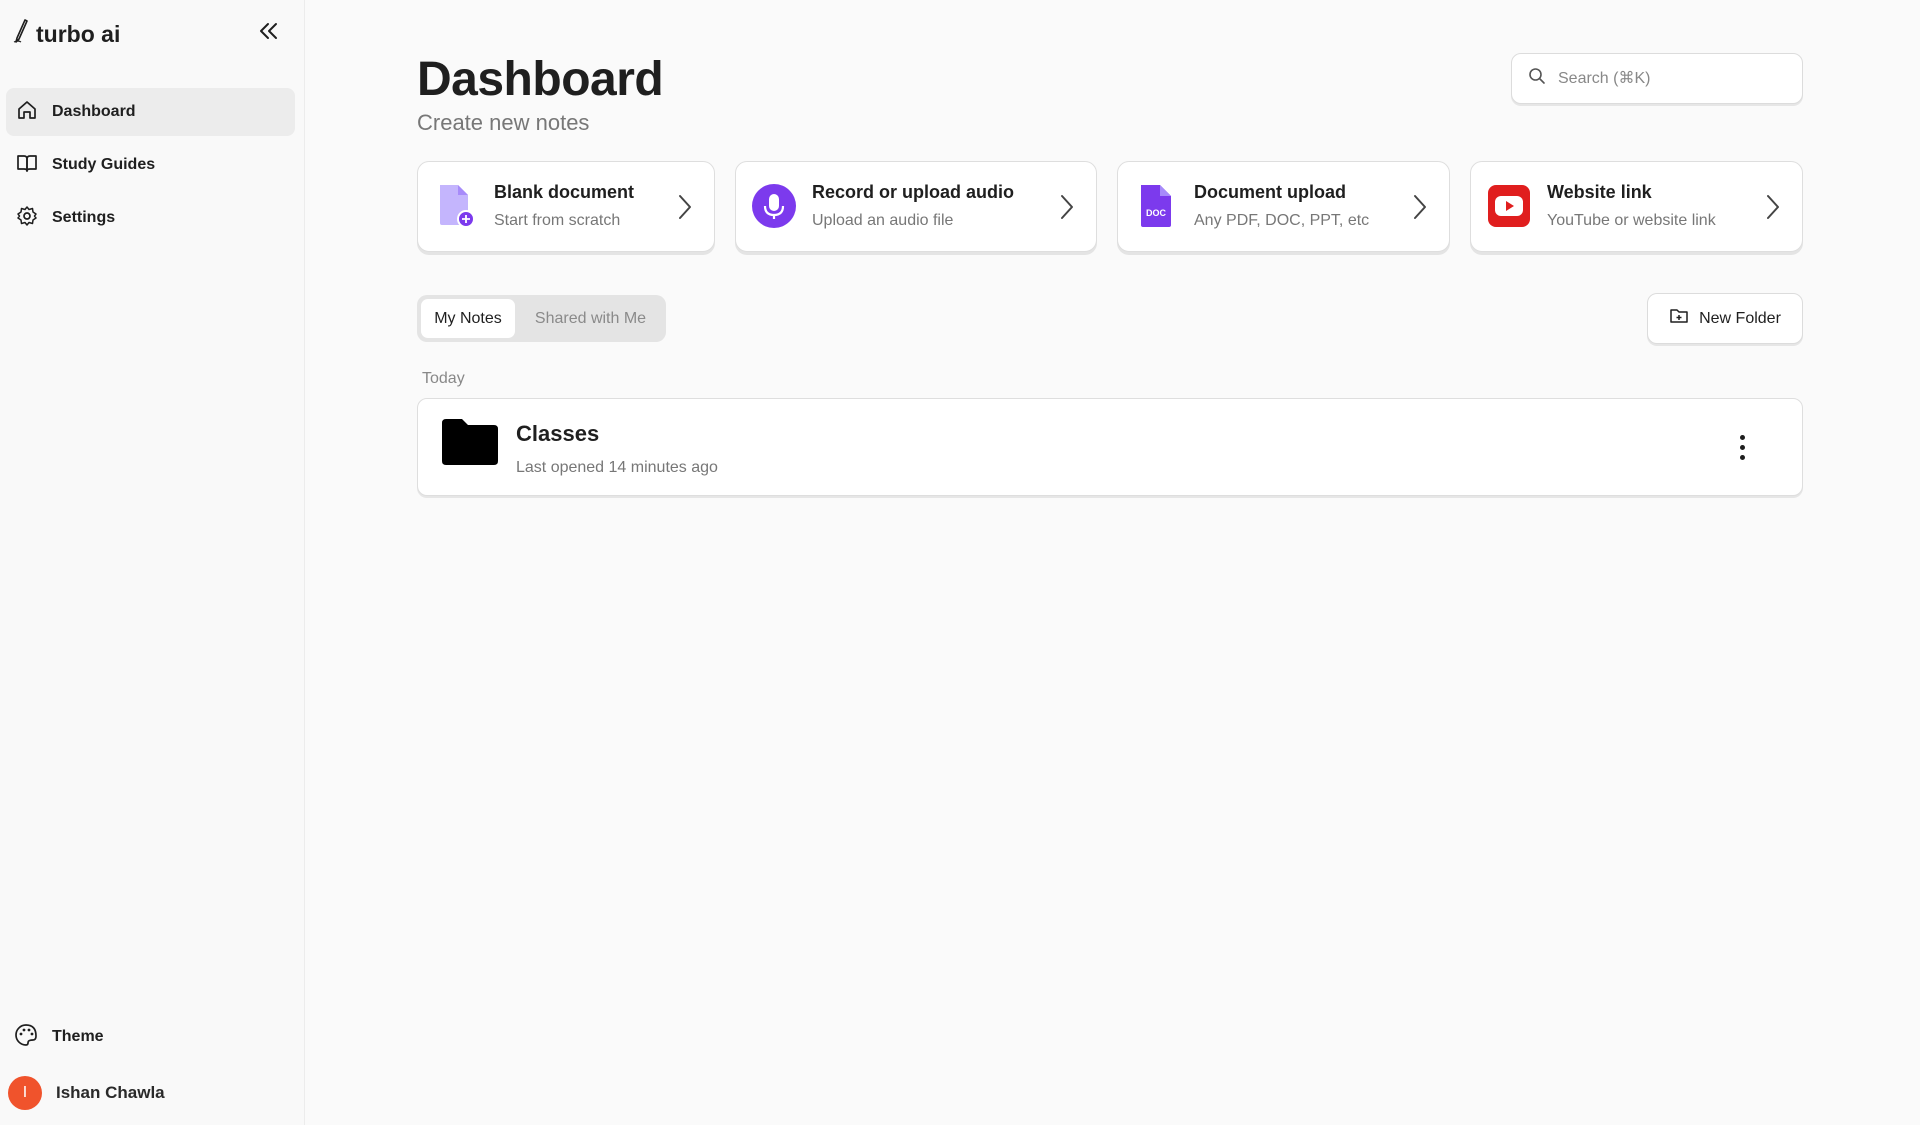  Describe the element at coordinates (27, 112) in the screenshot. I see `home-icon` at that location.